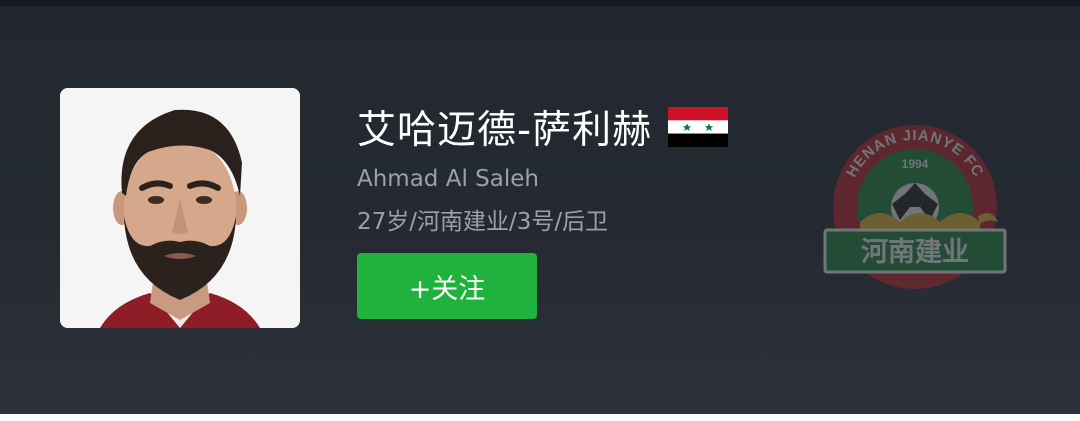 Image resolution: width=1080 pixels, height=421 pixels. I want to click on club-year: 1994, so click(915, 164).